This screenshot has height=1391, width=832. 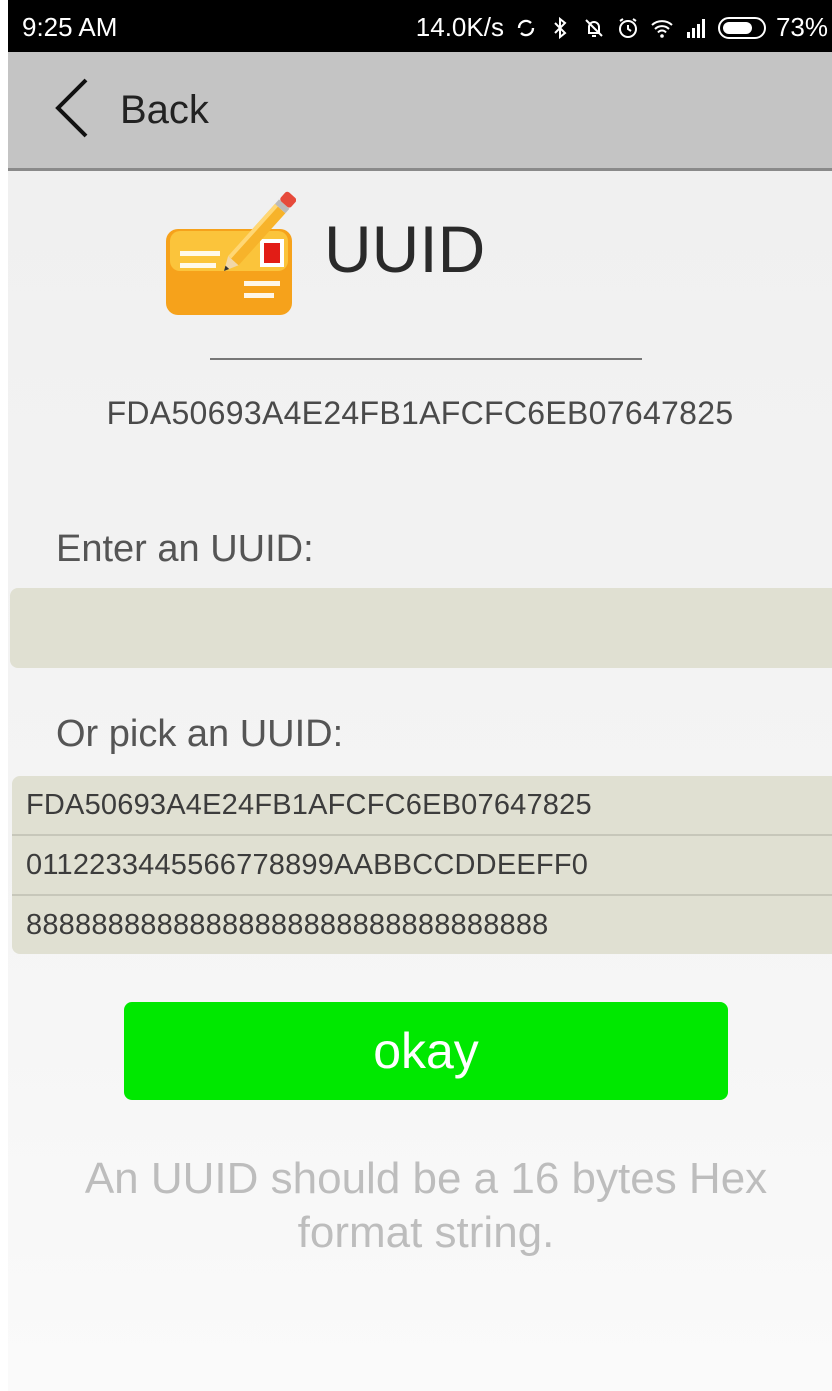 I want to click on title-divider, so click(x=426, y=359).